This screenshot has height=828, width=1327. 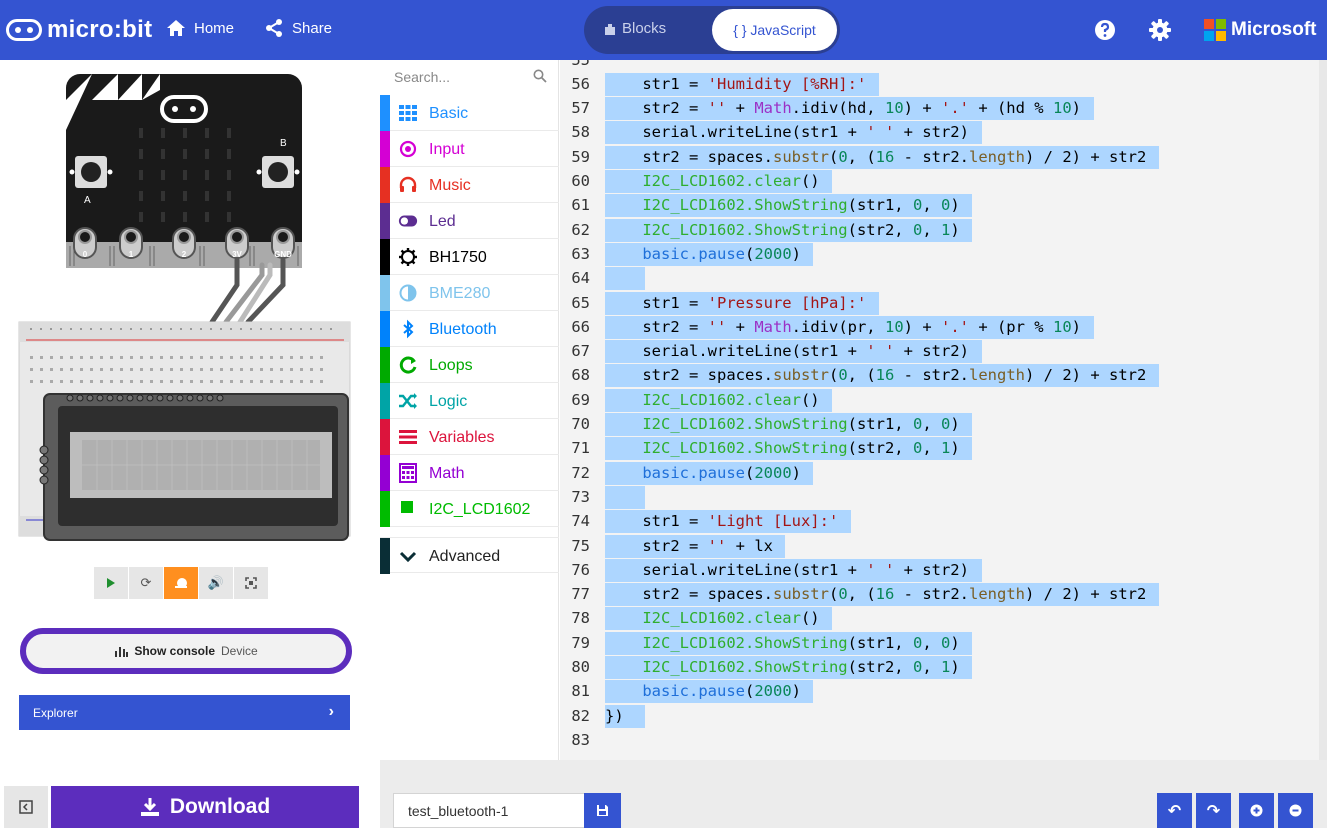 I want to click on code-line: 74 str1 = 'Light [Lux]:', so click(x=943, y=521).